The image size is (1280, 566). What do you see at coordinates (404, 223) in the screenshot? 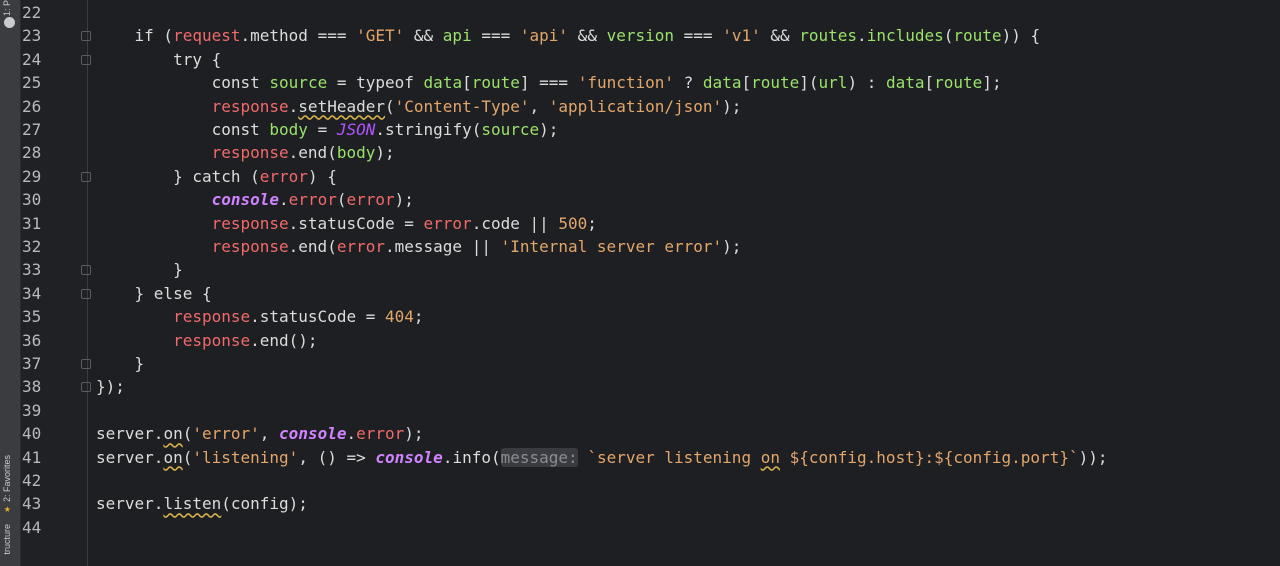
I see `line-text: response.statusCode = error.code || 500;` at bounding box center [404, 223].